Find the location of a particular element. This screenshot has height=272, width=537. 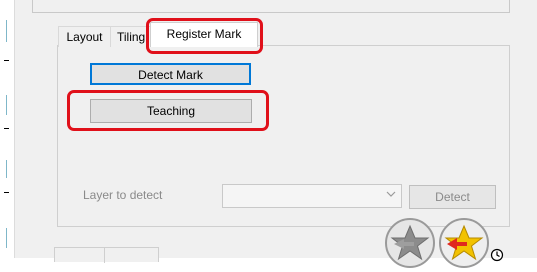

detect-mark-button: Detect Mark is located at coordinates (170, 74).